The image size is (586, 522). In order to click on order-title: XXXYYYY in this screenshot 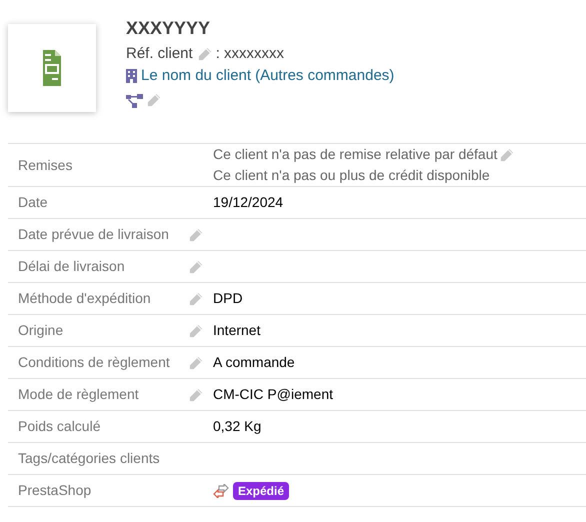, I will do `click(169, 28)`.